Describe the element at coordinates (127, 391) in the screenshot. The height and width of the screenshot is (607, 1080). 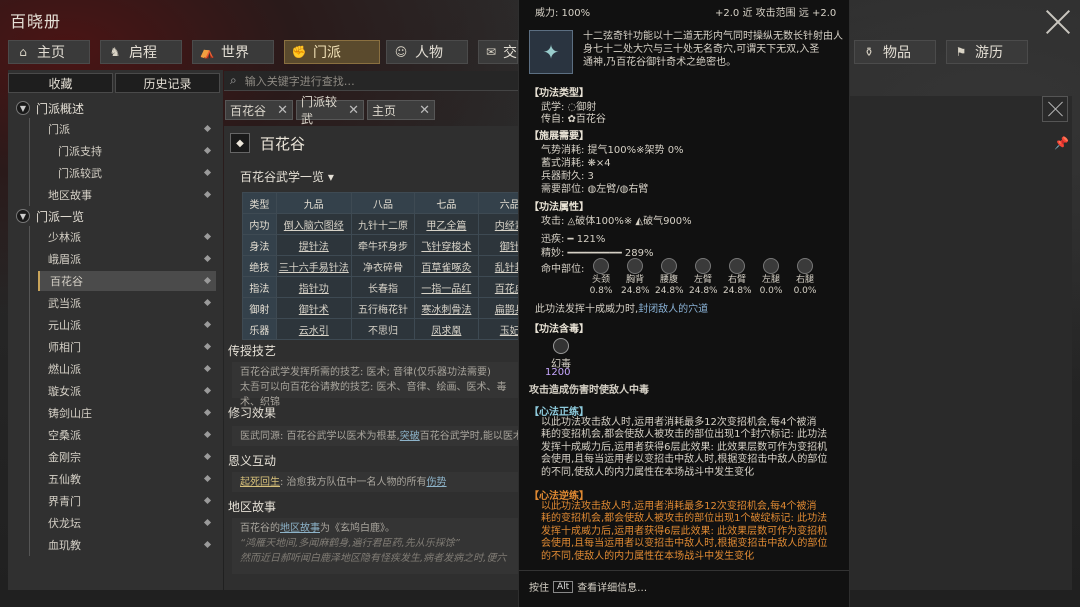
I see `sidebar-item-xuannv: 璇女派` at that location.